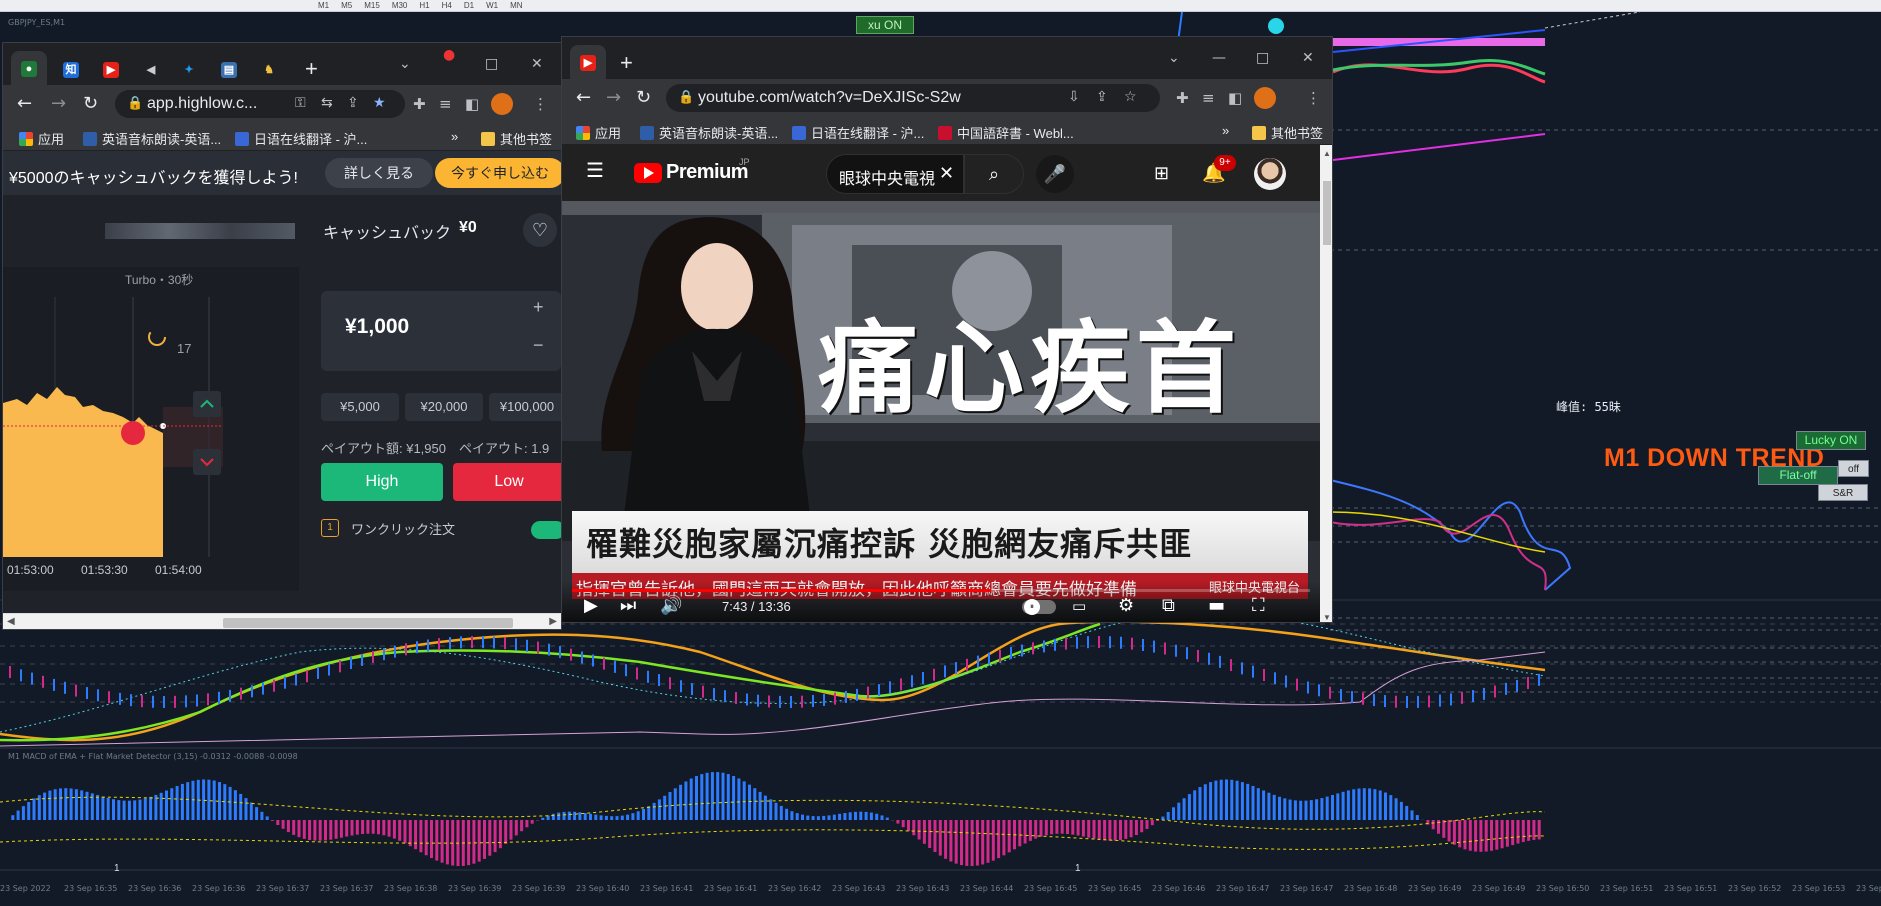  I want to click on amount-chip: ¥100,000, so click(525, 407).